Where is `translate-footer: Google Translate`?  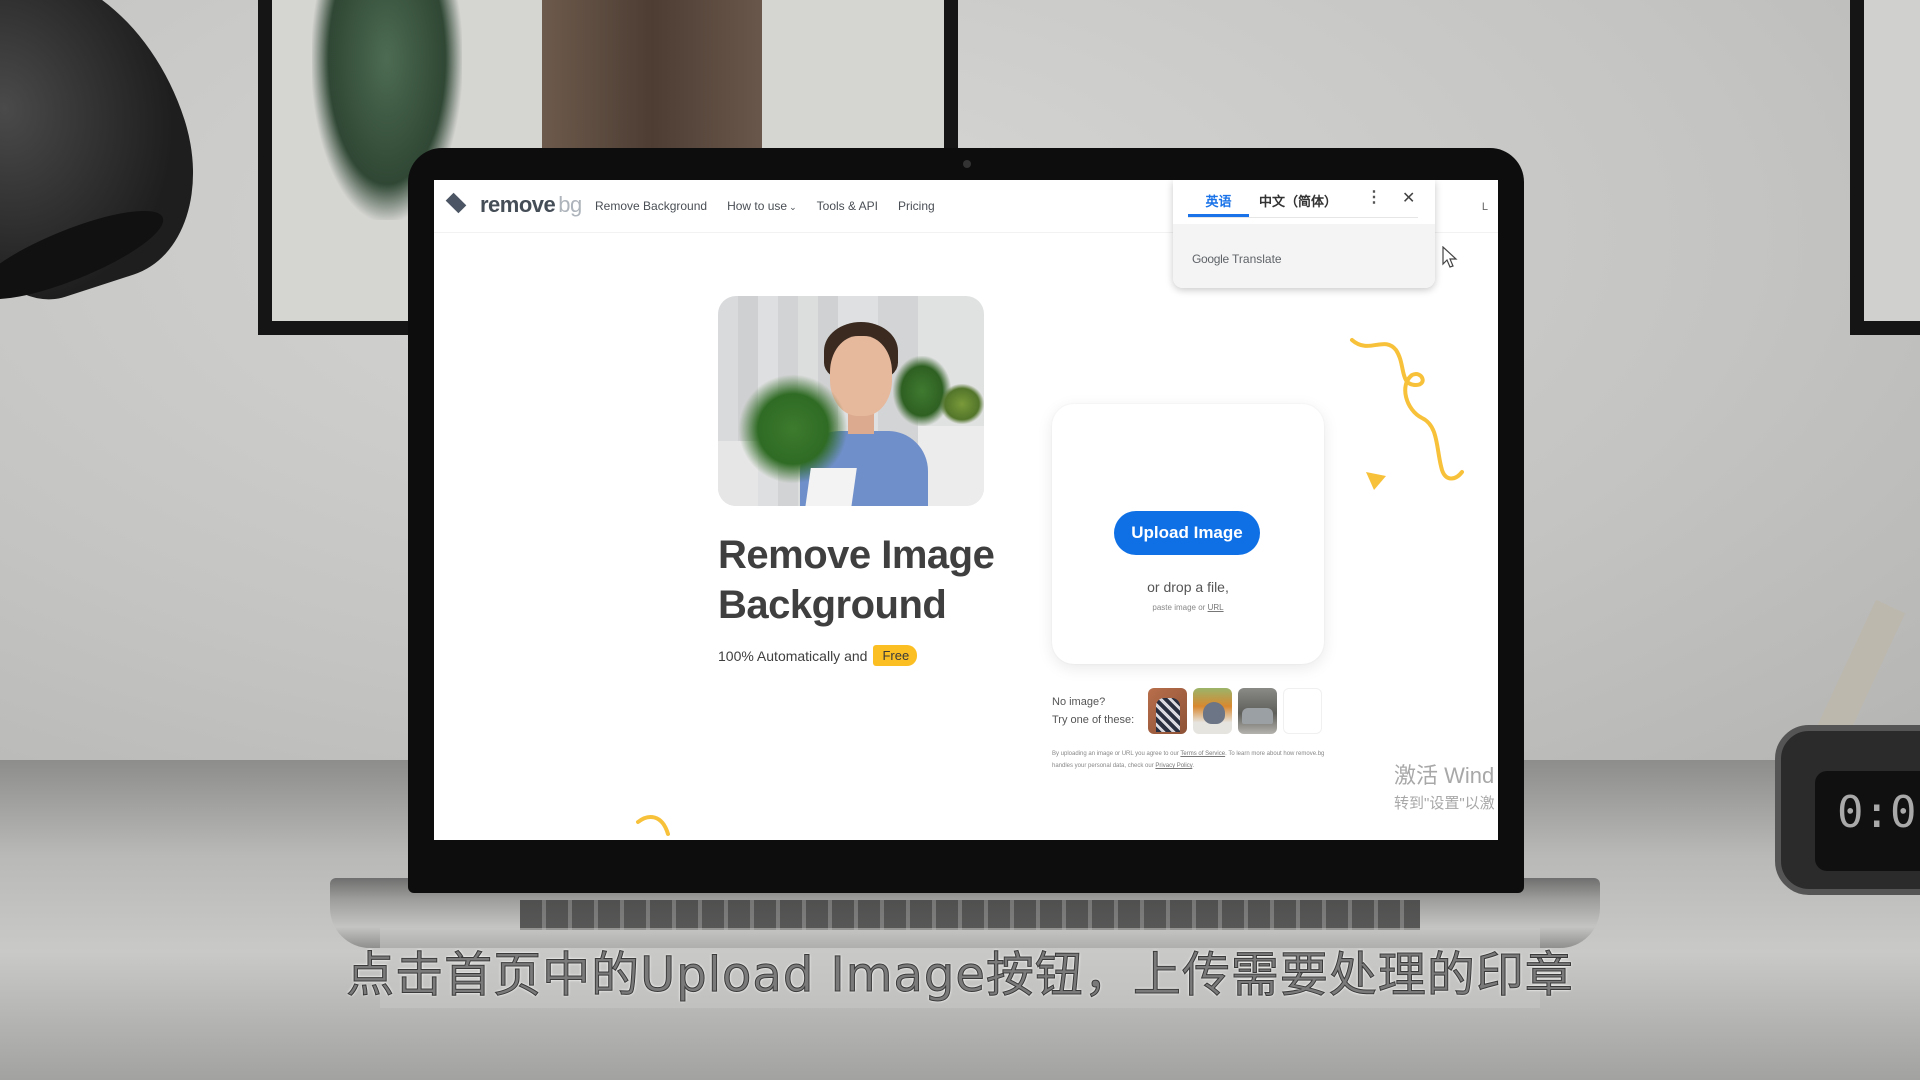 translate-footer: Google Translate is located at coordinates (1304, 256).